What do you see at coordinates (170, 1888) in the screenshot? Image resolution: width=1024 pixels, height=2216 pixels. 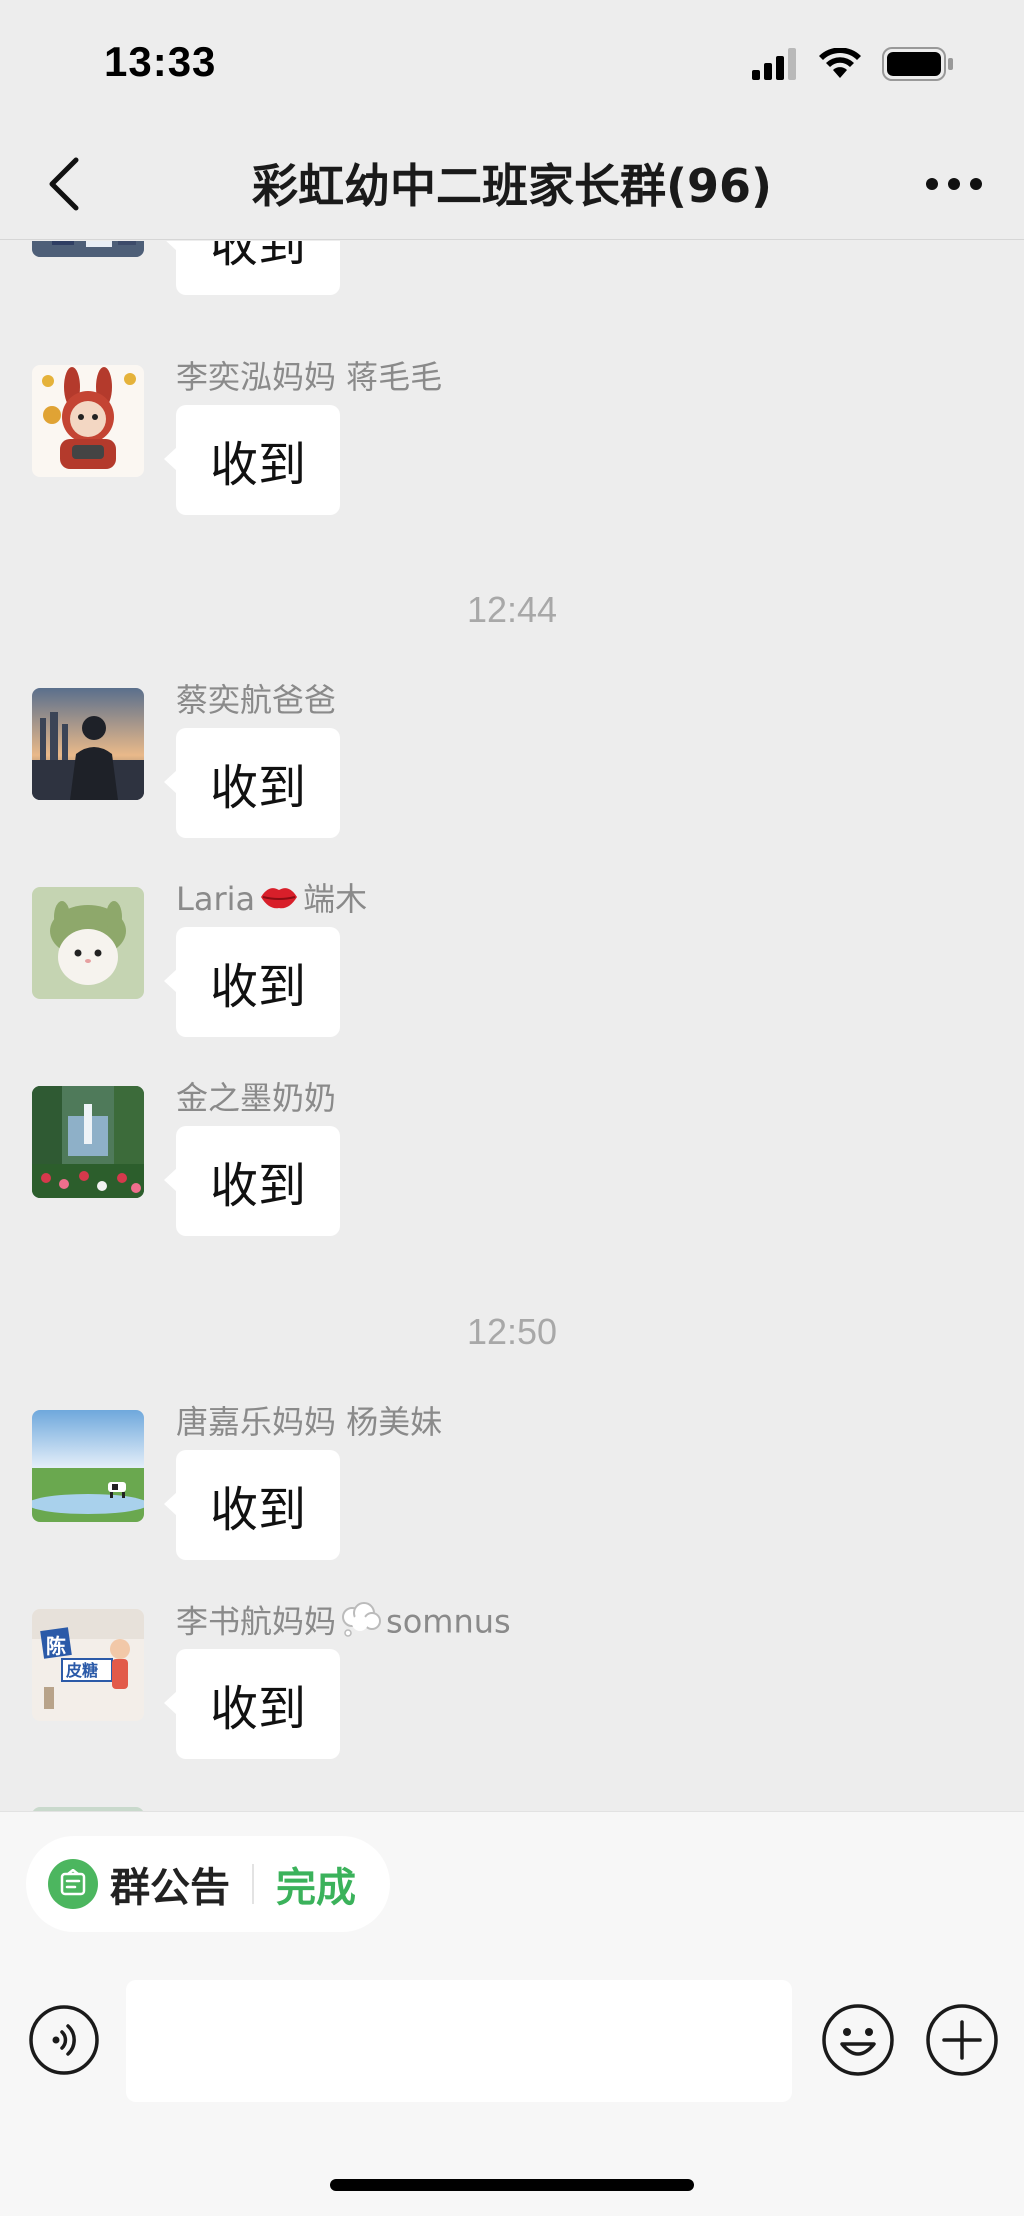 I see `announcement-label: 群公告` at bounding box center [170, 1888].